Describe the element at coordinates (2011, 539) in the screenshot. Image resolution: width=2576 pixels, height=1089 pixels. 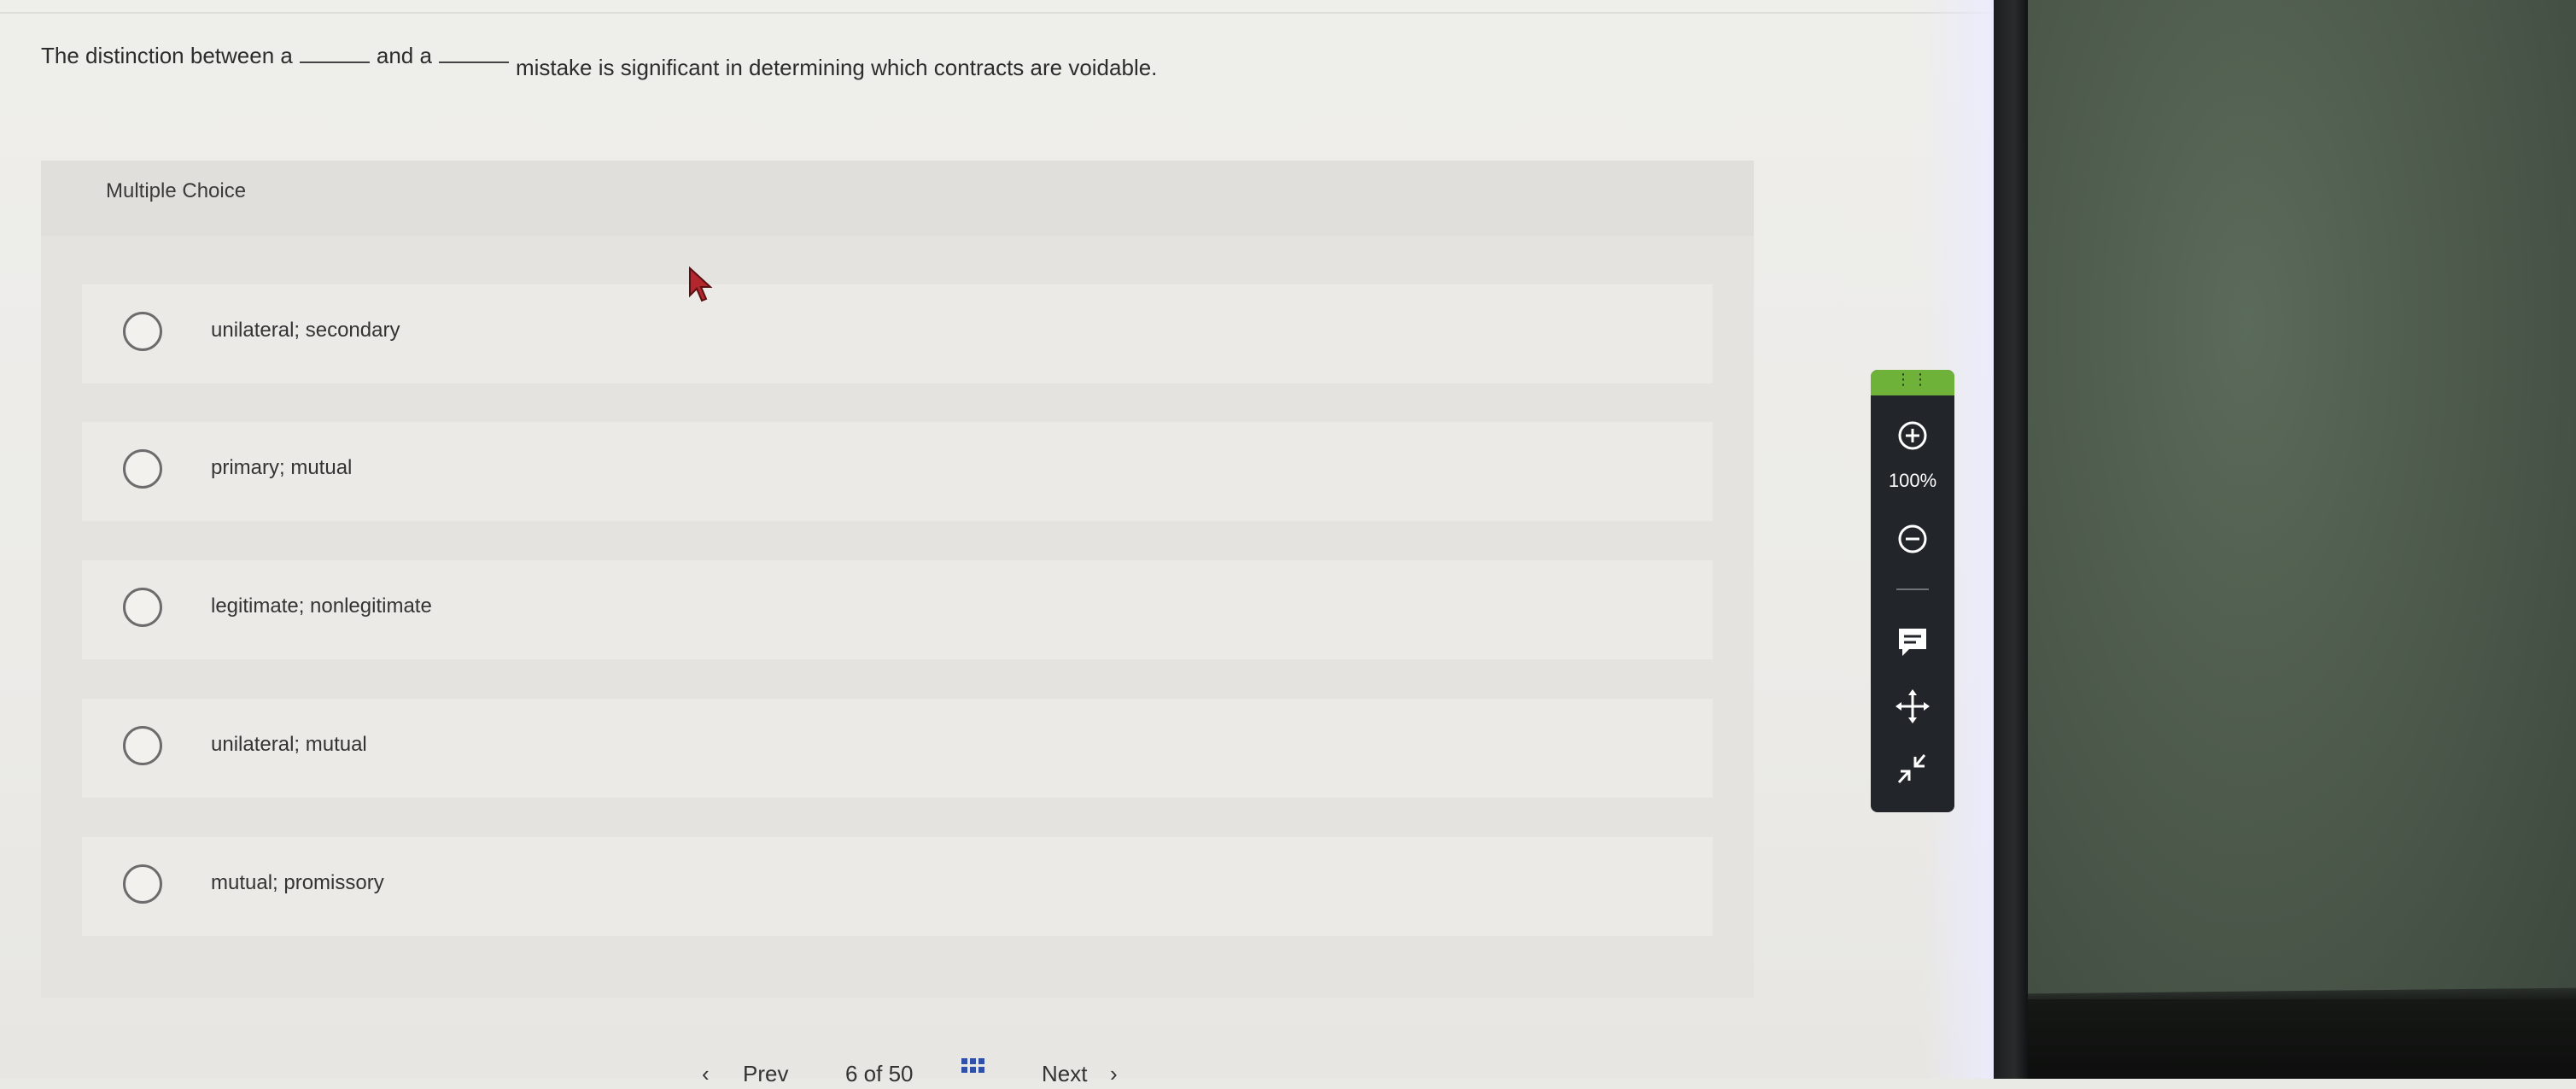
I see `monitor-bezel` at that location.